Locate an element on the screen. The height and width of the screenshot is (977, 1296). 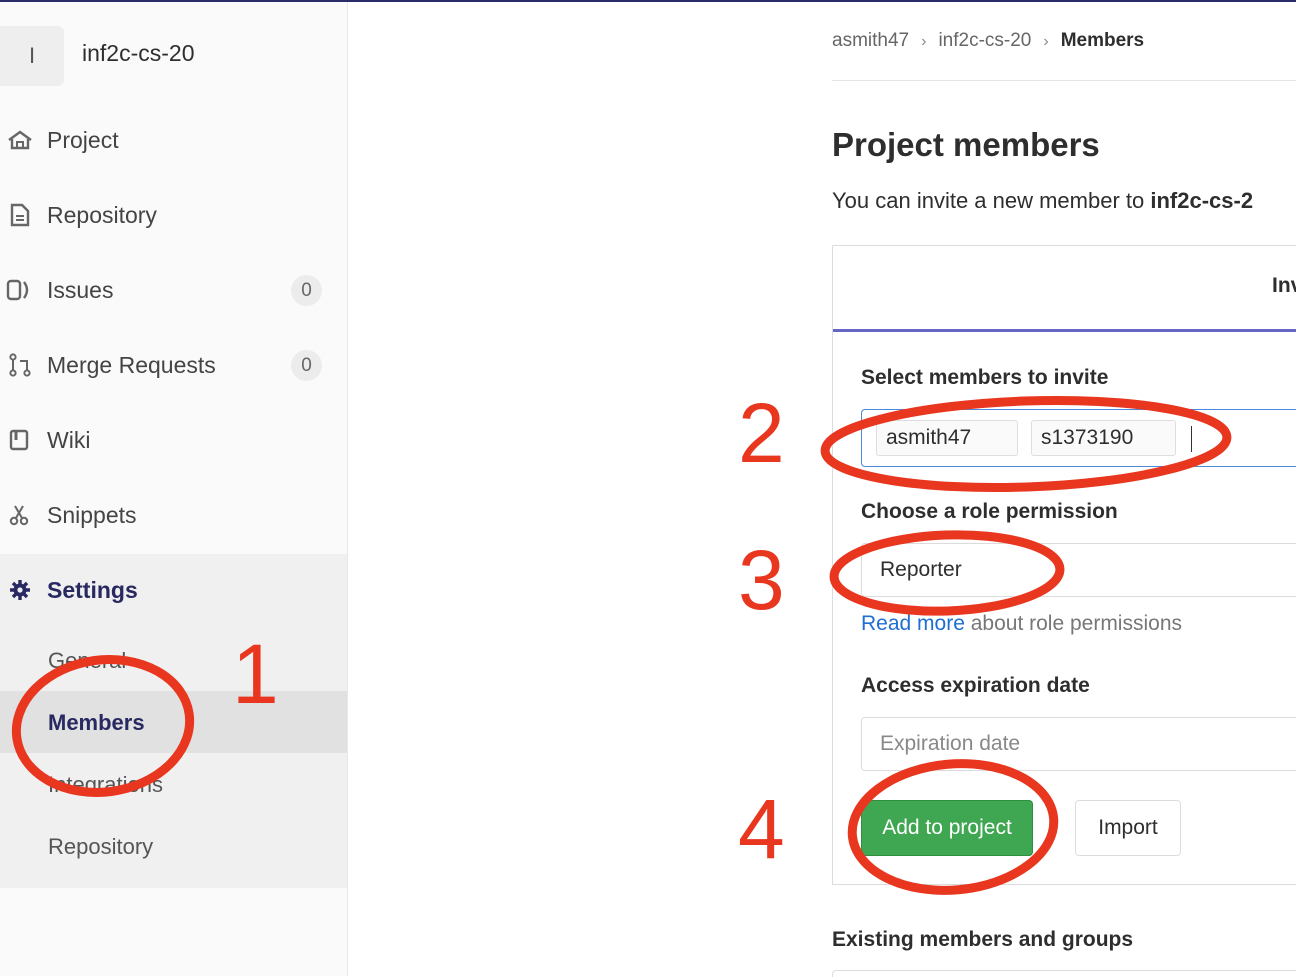
sidebar-subitem-repository: Repository is located at coordinates (100, 847).